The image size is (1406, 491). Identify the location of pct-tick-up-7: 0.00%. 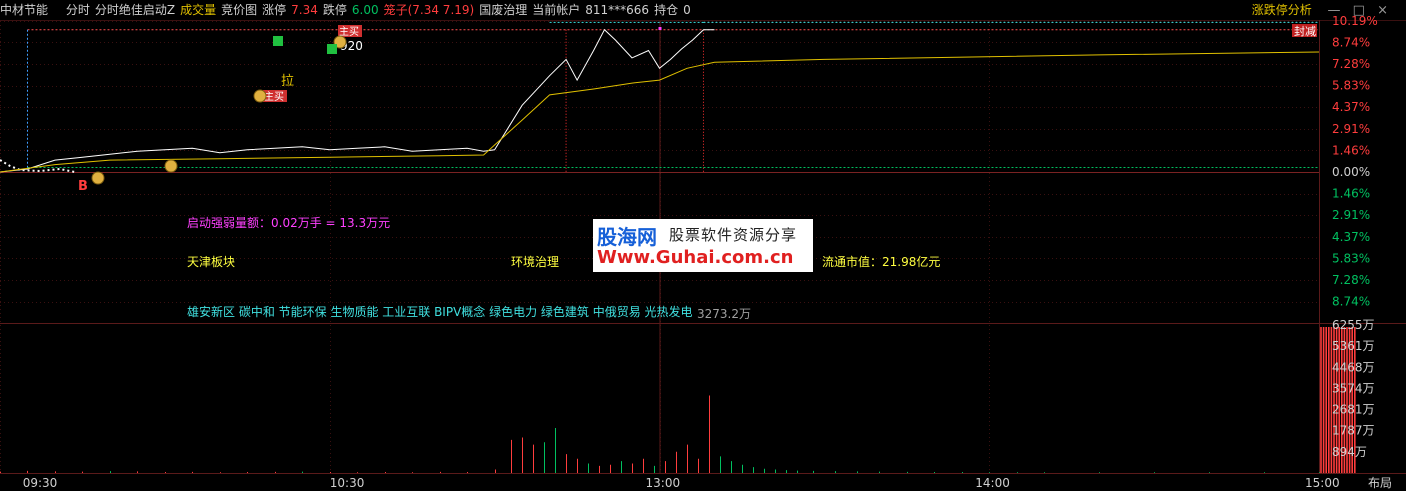
(1351, 172).